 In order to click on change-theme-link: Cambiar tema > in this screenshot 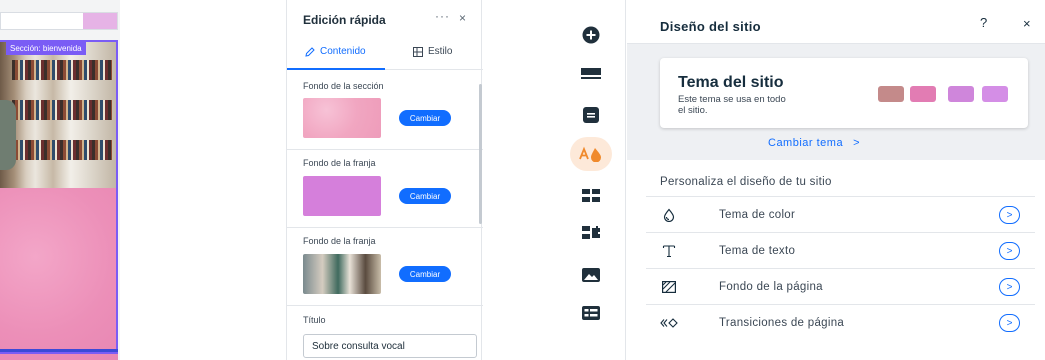, I will do `click(814, 143)`.